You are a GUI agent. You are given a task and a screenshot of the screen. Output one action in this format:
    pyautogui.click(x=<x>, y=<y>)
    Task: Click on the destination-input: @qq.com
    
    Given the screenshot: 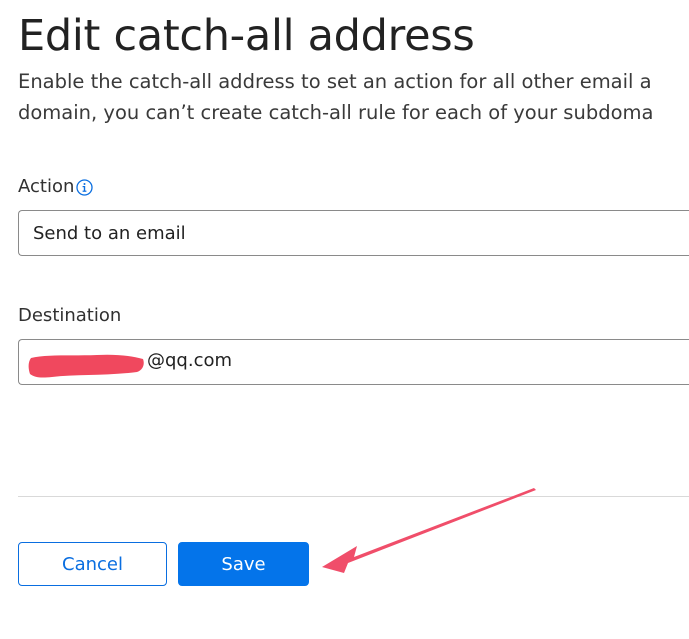 What is the action you would take?
    pyautogui.click(x=353, y=362)
    